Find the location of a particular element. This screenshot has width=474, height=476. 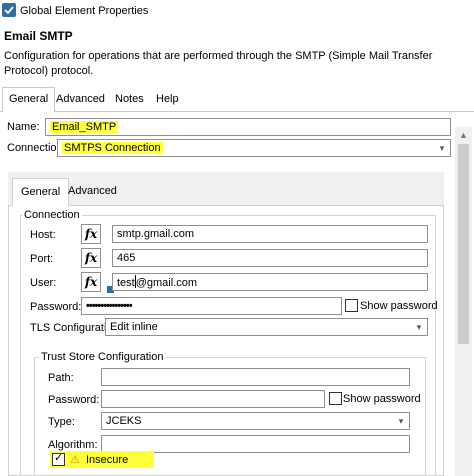

vertical-scrollbar: ▲ is located at coordinates (463, 301).